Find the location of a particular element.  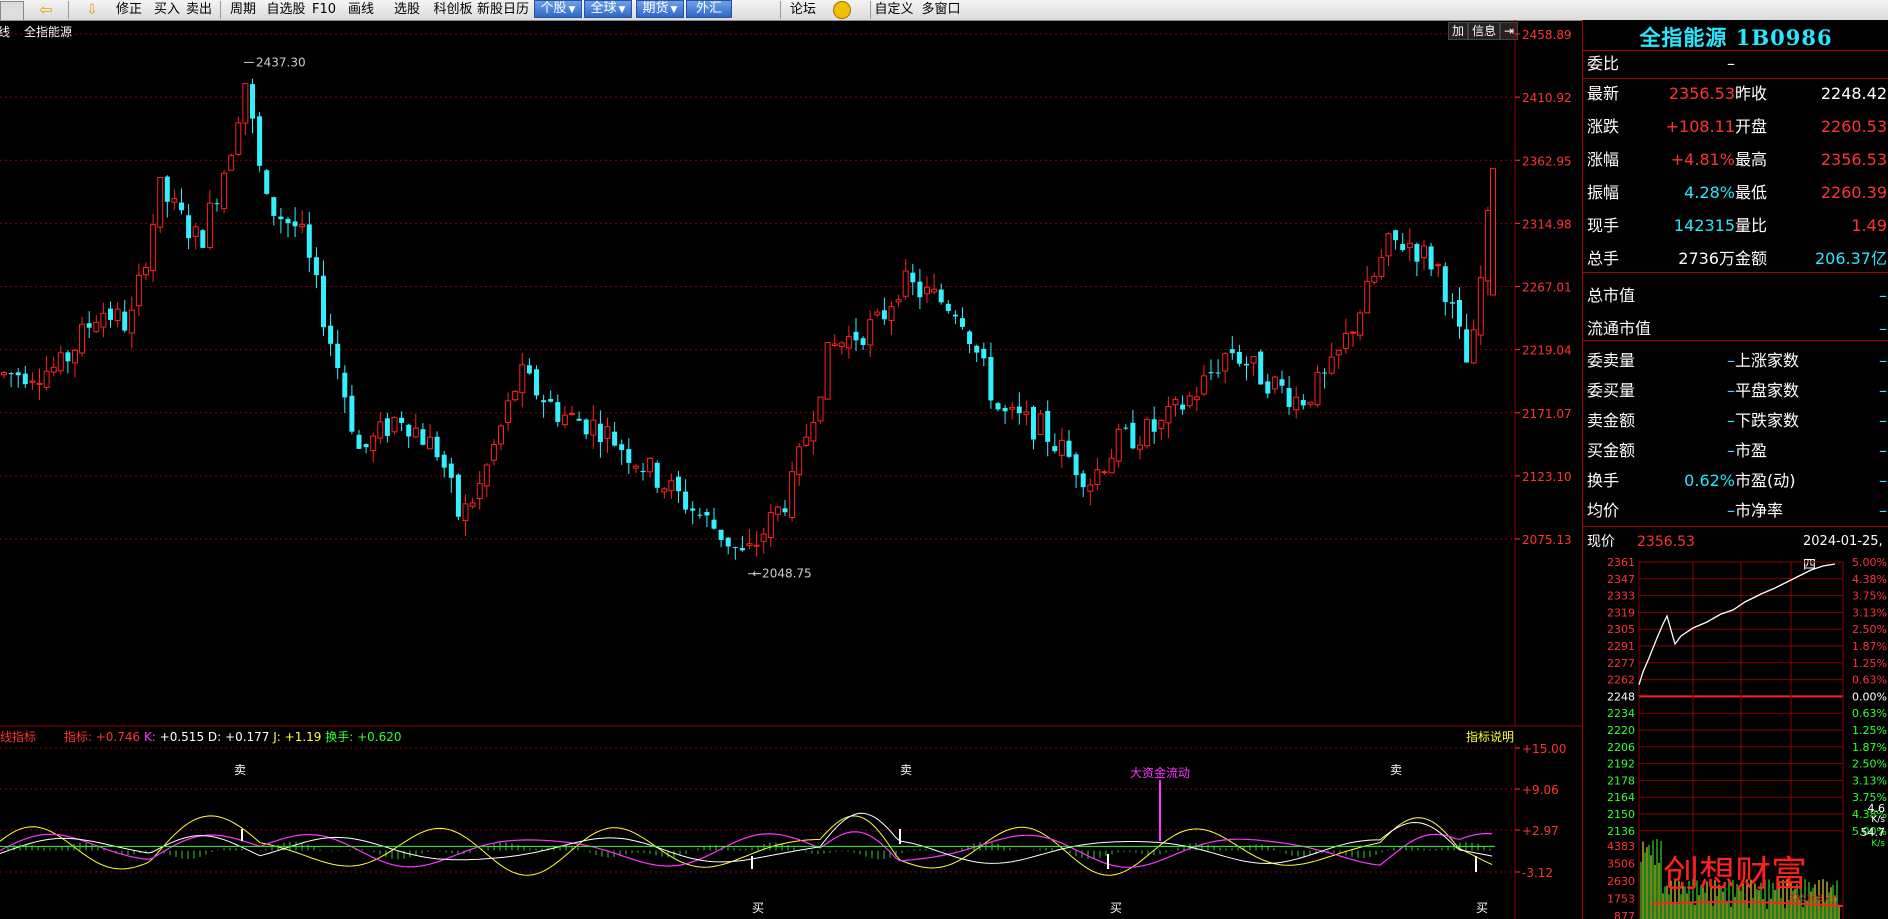

indicator-value: +0.515 is located at coordinates (183, 737).